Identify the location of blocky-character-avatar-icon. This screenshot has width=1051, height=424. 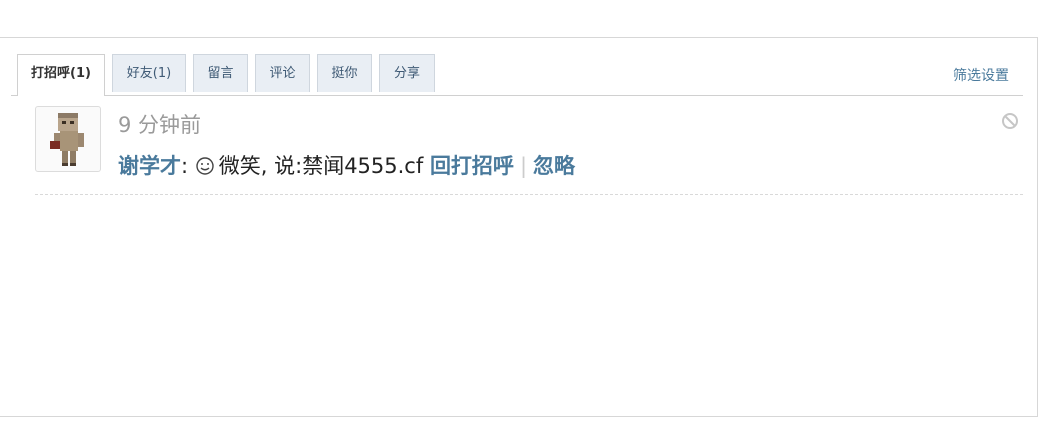
(67, 139).